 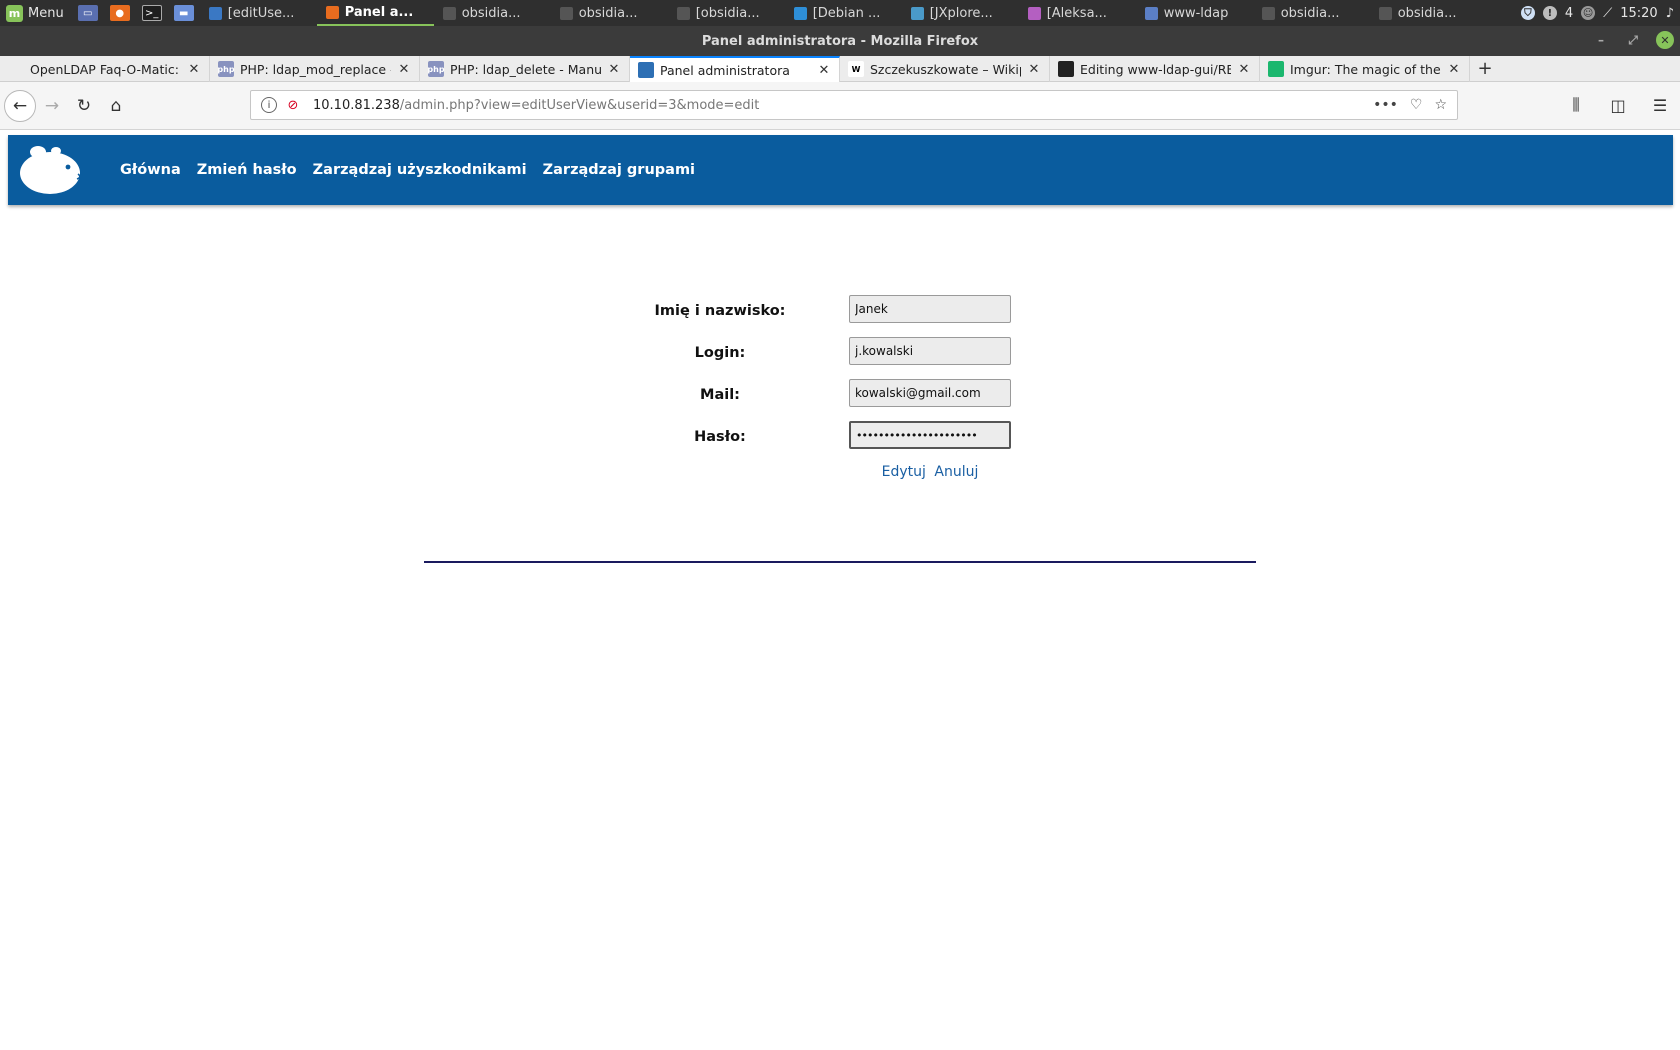 What do you see at coordinates (930, 309) in the screenshot?
I see `fullname-input` at bounding box center [930, 309].